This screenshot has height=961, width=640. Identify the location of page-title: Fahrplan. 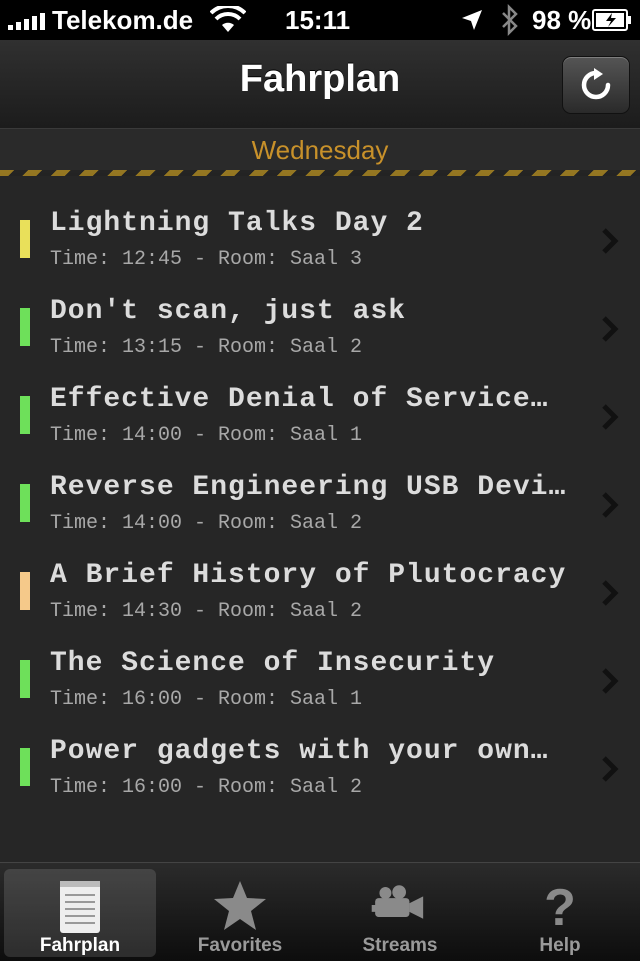
(320, 79).